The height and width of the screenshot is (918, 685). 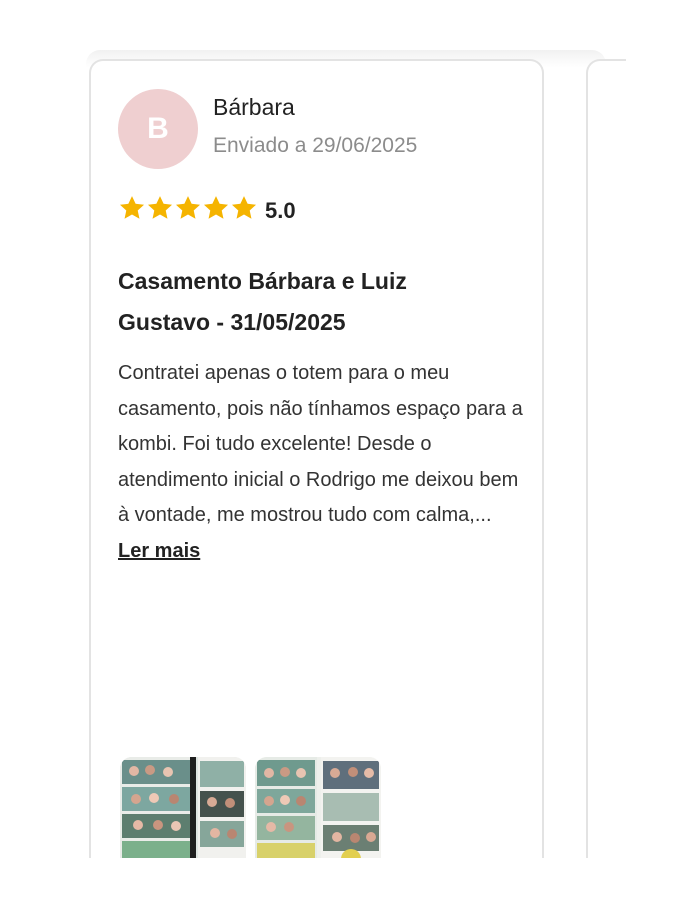 I want to click on page-bottom, so click(x=342, y=888).